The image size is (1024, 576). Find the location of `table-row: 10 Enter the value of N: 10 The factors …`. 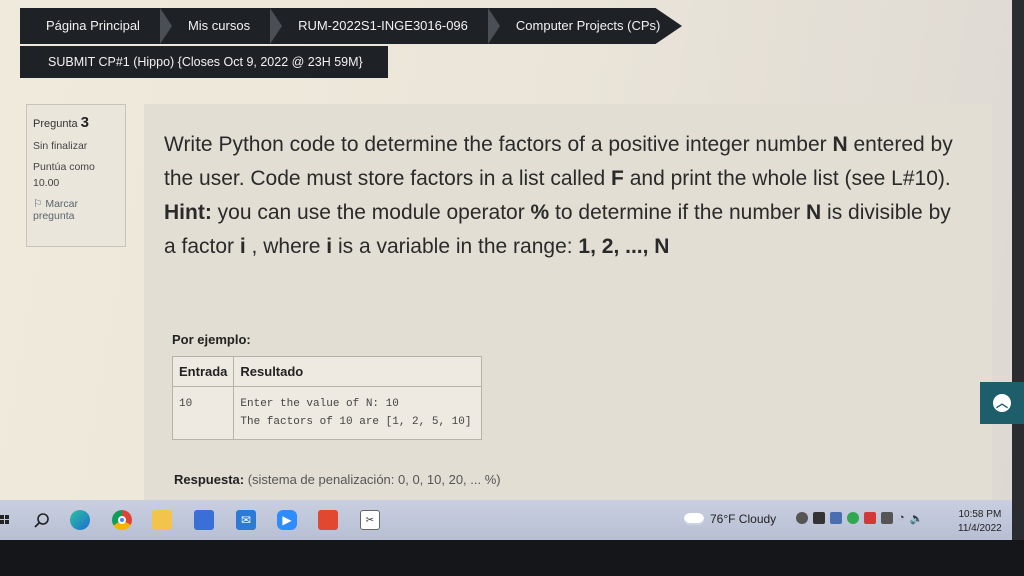

table-row: 10 Enter the value of N: 10 The factors … is located at coordinates (327, 413).